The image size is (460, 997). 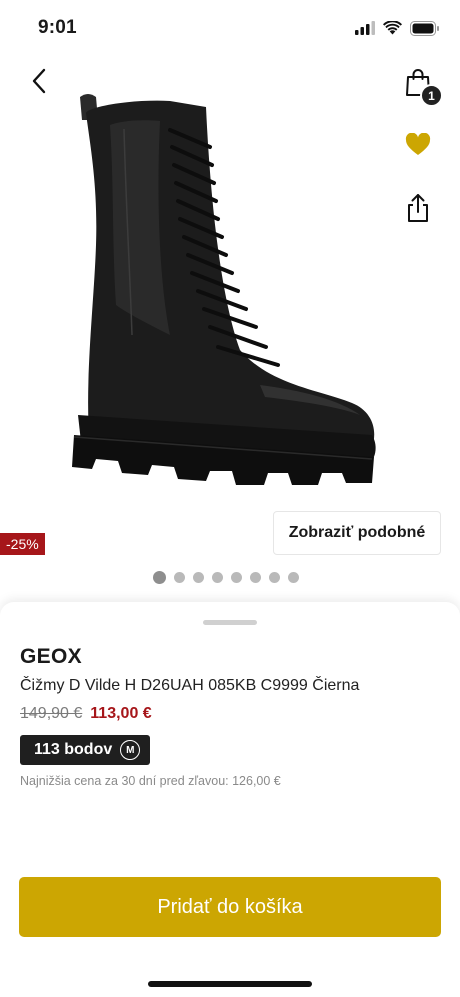 What do you see at coordinates (51, 656) in the screenshot?
I see `product-brand: GEOX` at bounding box center [51, 656].